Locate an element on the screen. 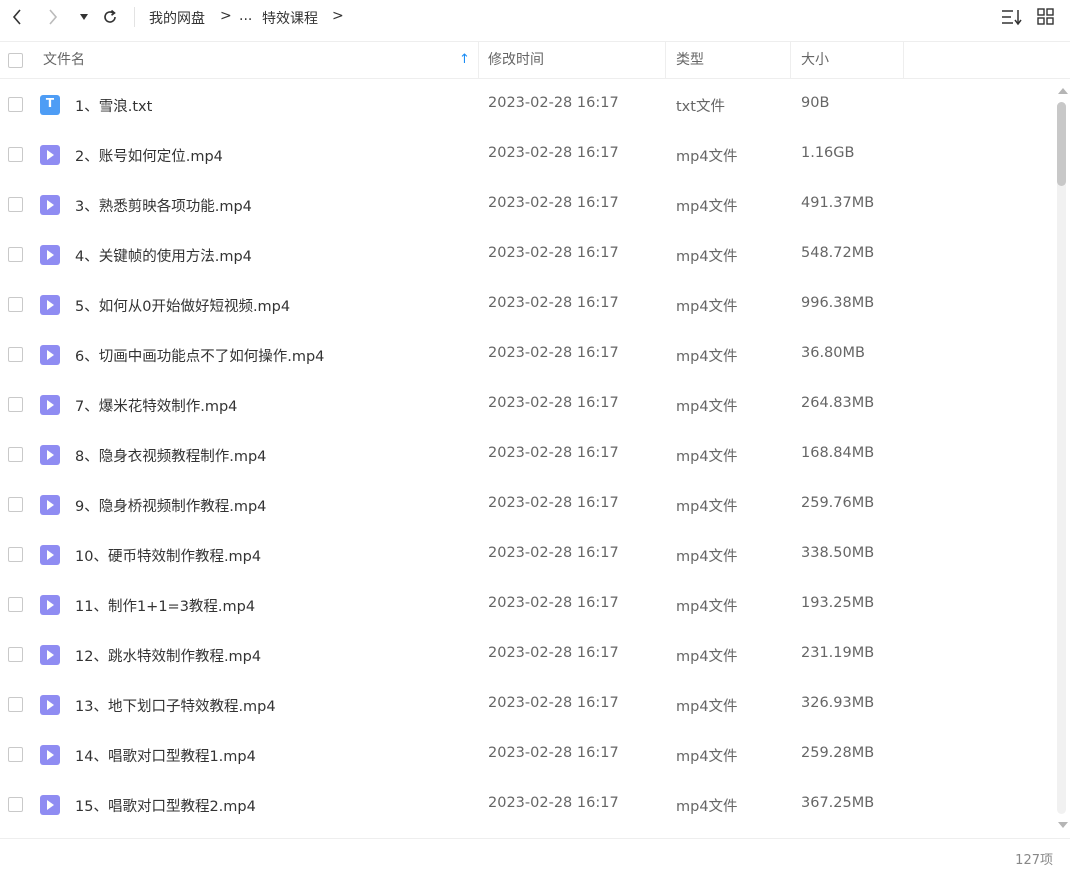 The image size is (1070, 877). file-name: 10、硬币特效制作教程.mp4 is located at coordinates (168, 555).